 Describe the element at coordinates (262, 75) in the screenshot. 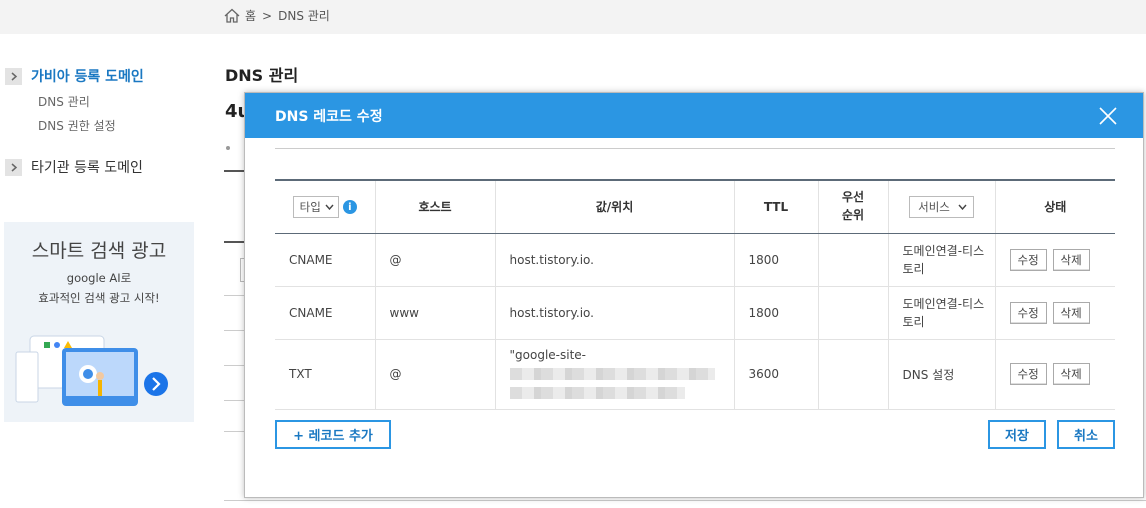

I see `page-title: DNS 관리` at that location.